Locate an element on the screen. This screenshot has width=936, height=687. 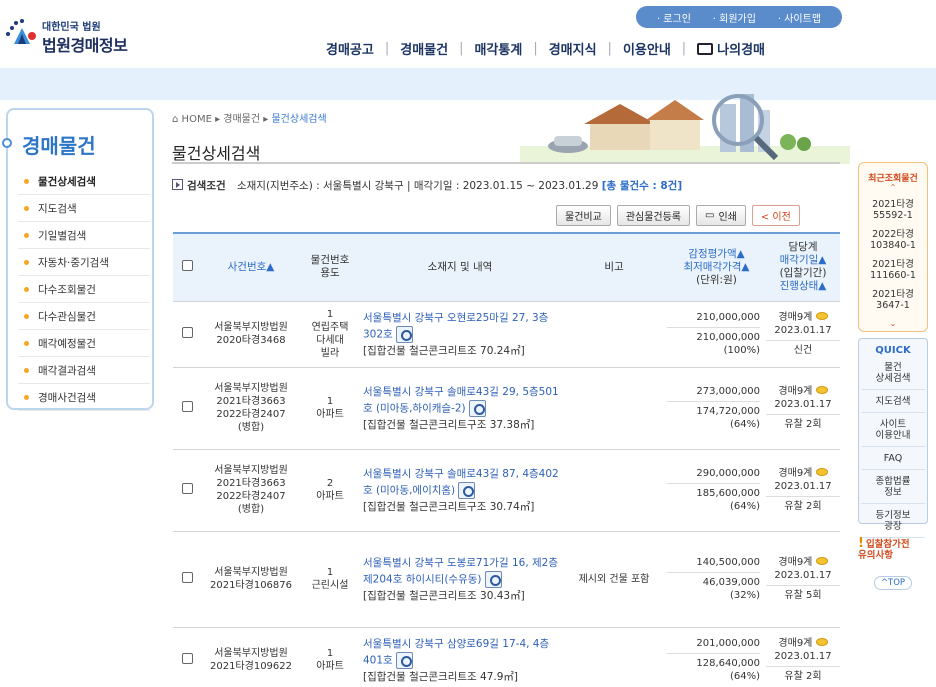
quick-item: FAQ is located at coordinates (893, 461).